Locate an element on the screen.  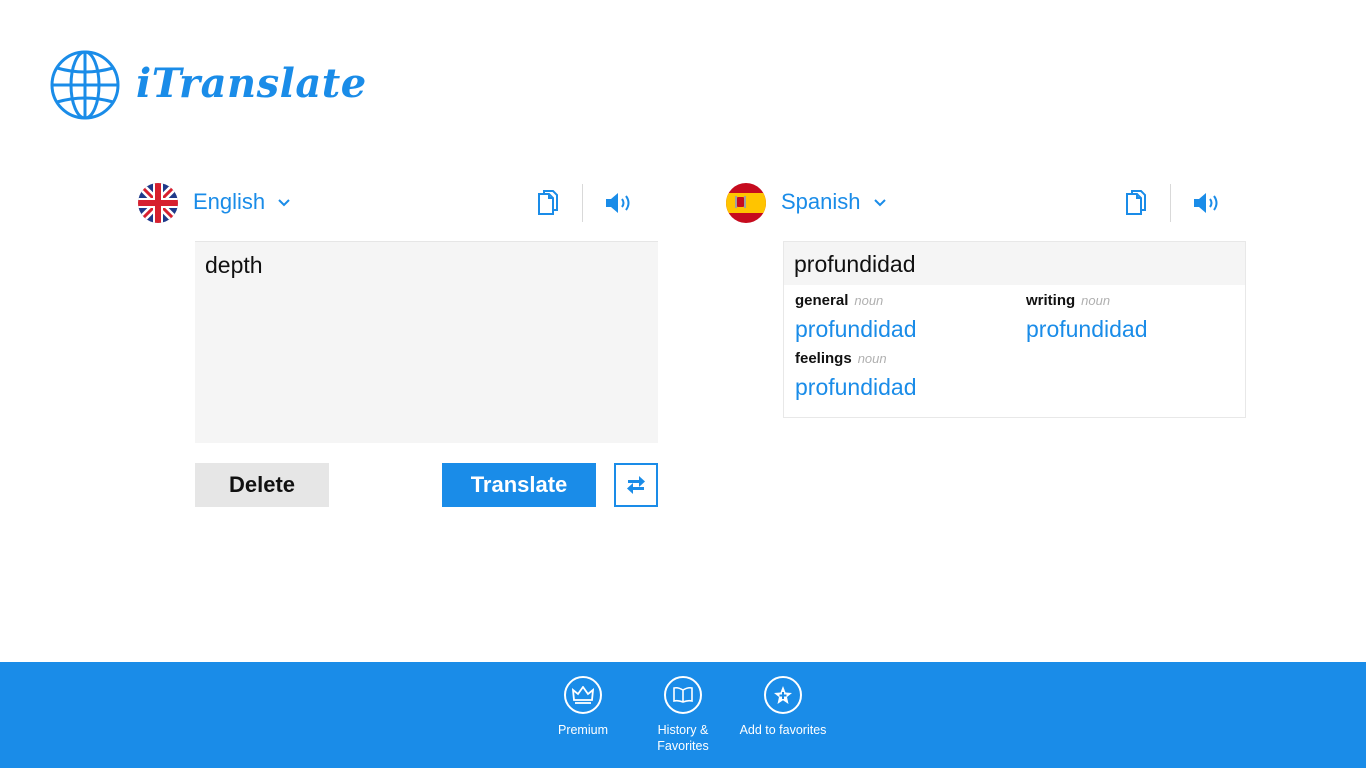
translation-category: feelings noun is located at coordinates (841, 359).